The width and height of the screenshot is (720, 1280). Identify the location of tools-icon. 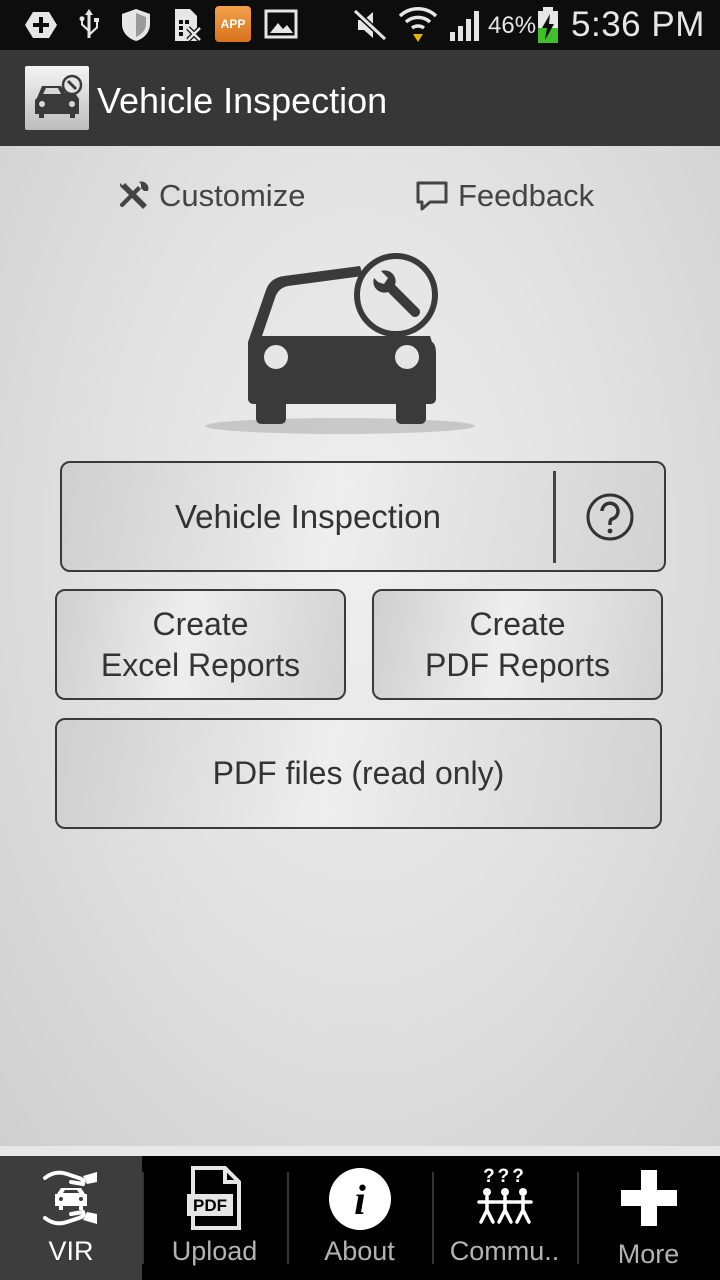
(134, 195).